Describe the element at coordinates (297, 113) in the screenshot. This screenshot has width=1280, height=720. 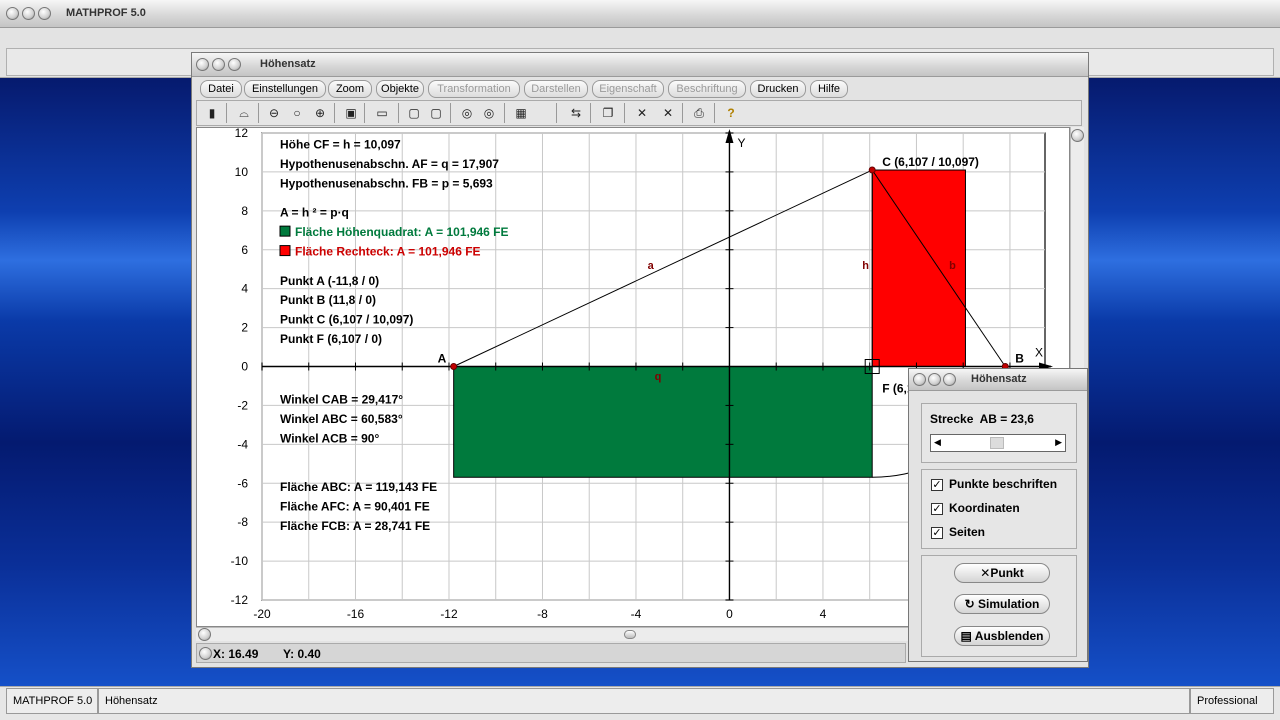
I see `zoom-icon: ○` at that location.